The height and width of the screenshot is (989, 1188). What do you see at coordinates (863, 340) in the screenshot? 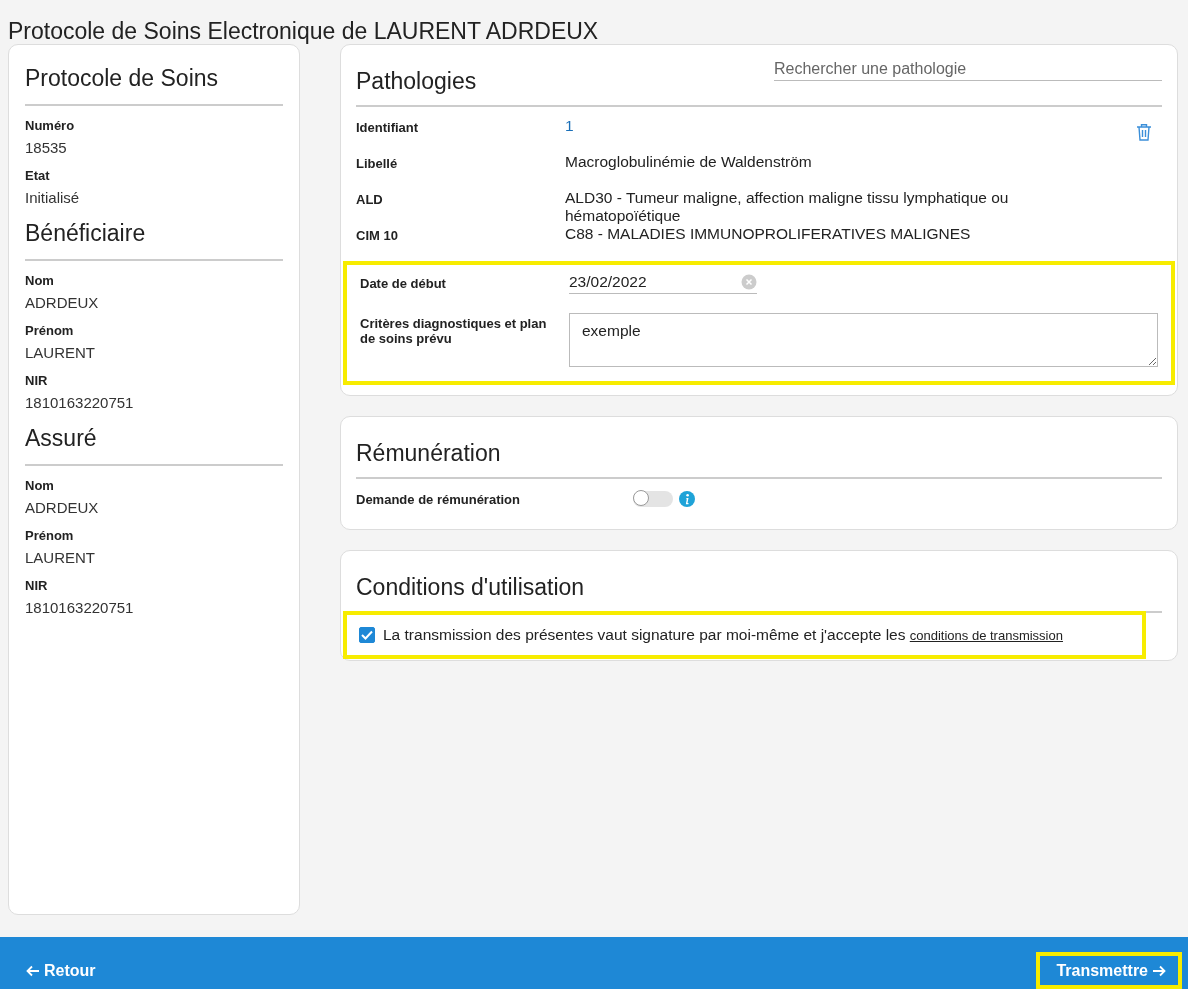
I see `criteria-field: exemple` at bounding box center [863, 340].